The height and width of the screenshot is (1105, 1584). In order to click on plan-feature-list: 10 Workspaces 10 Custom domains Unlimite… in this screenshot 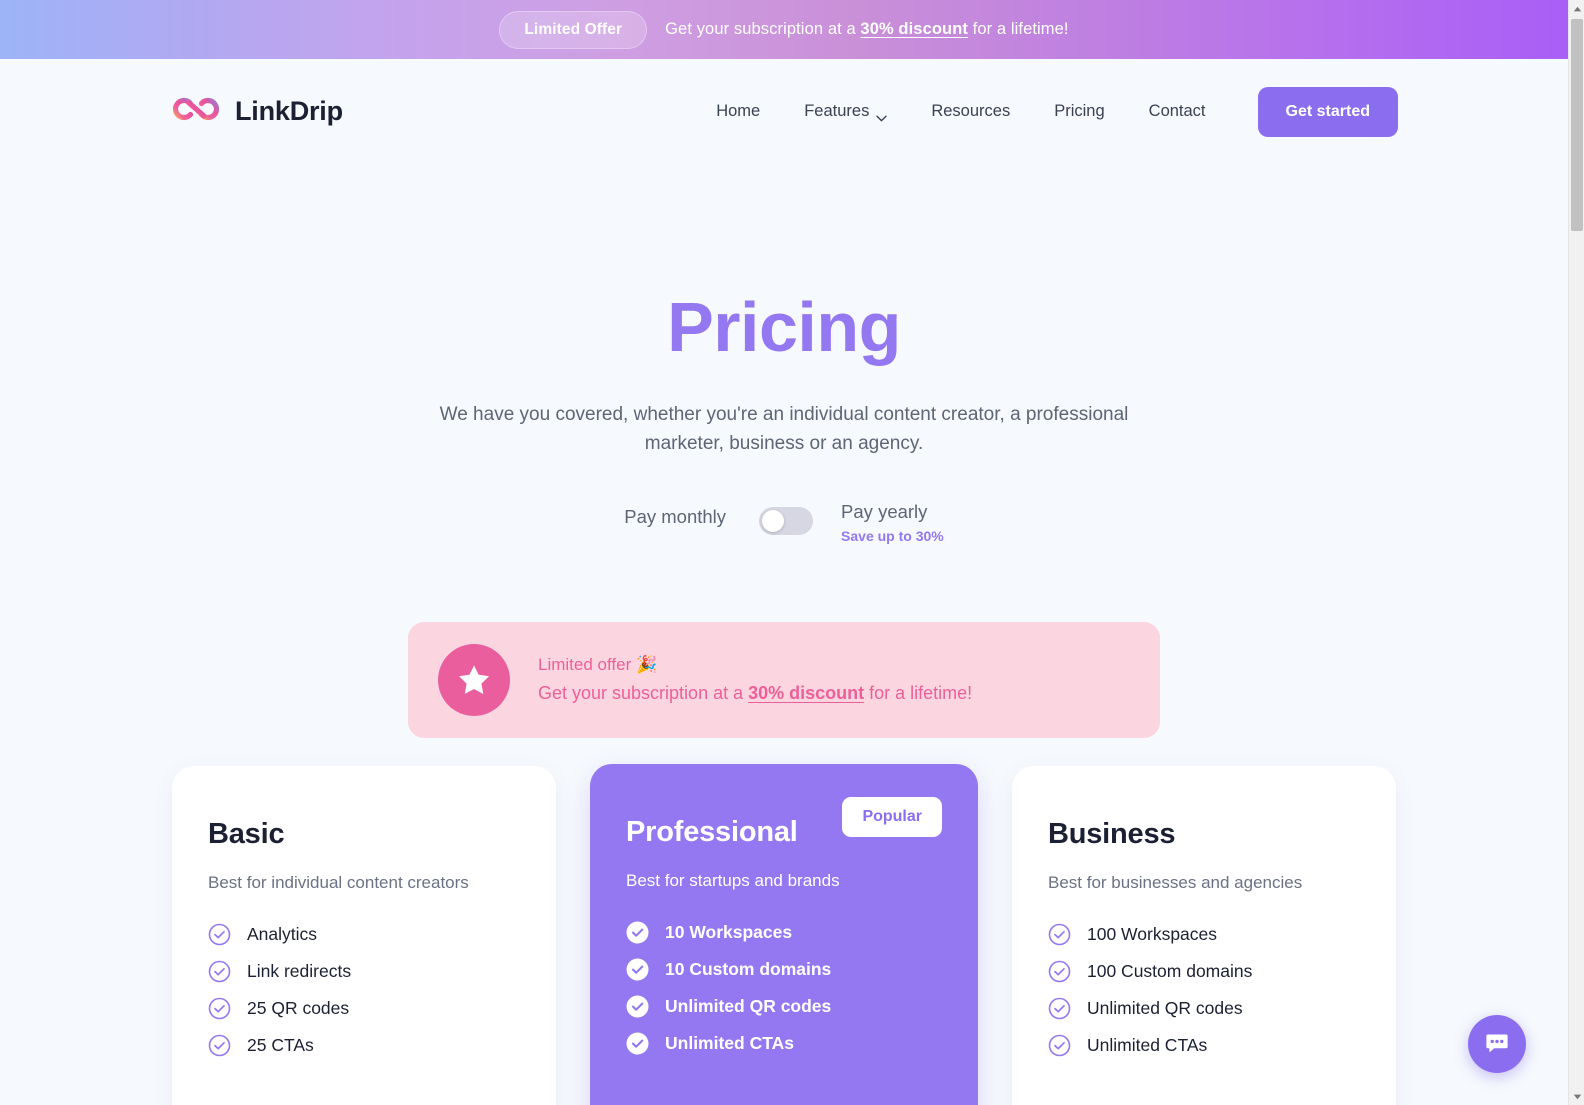, I will do `click(784, 988)`.